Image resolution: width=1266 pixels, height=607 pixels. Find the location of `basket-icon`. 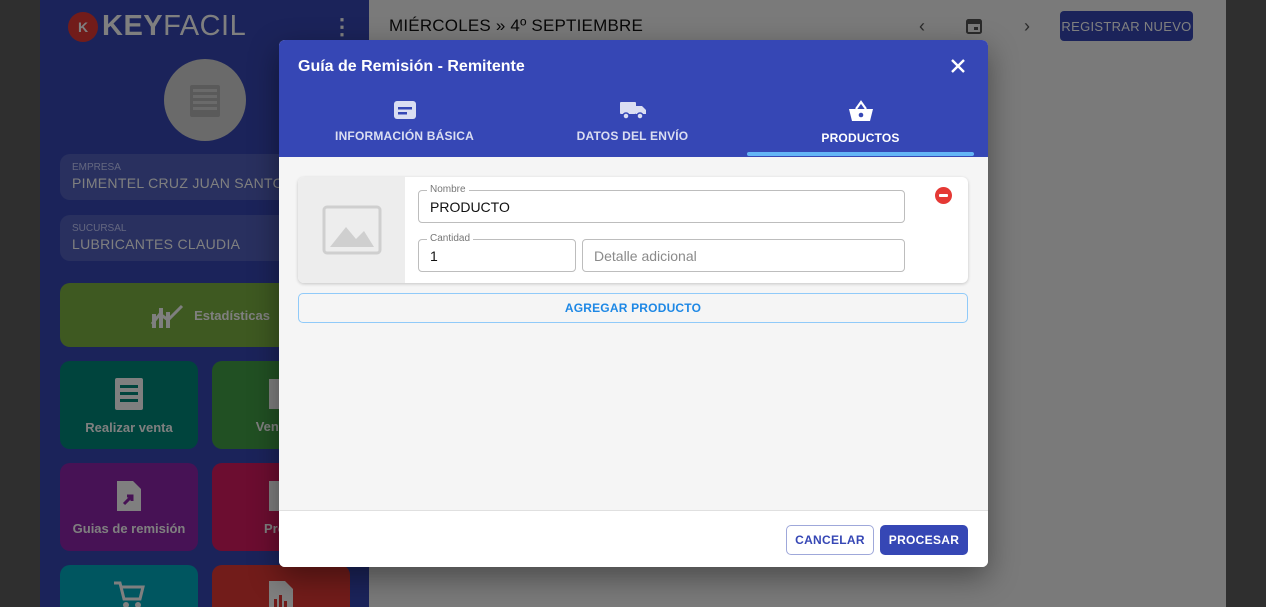

basket-icon is located at coordinates (860, 110).